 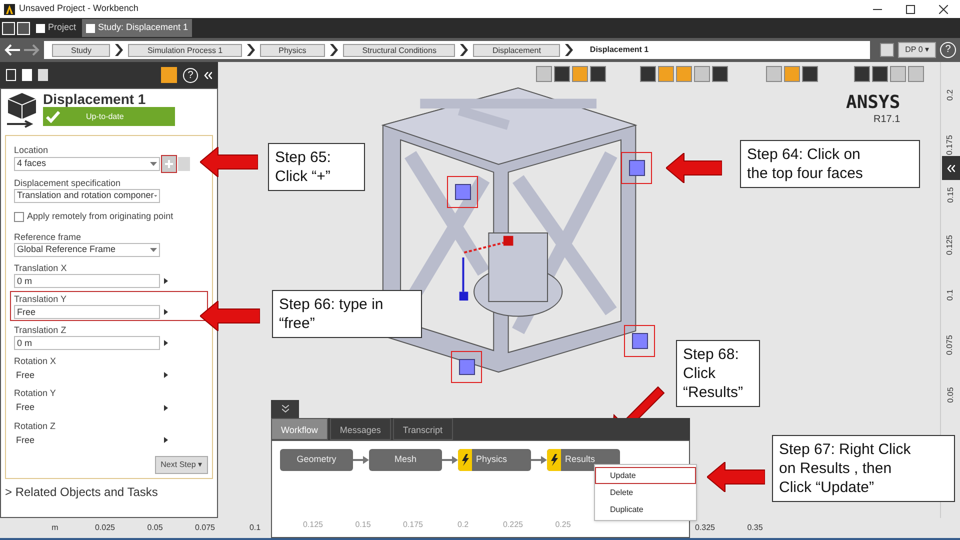 What do you see at coordinates (137, 28) in the screenshot?
I see `tab: Study: Displacement 1` at bounding box center [137, 28].